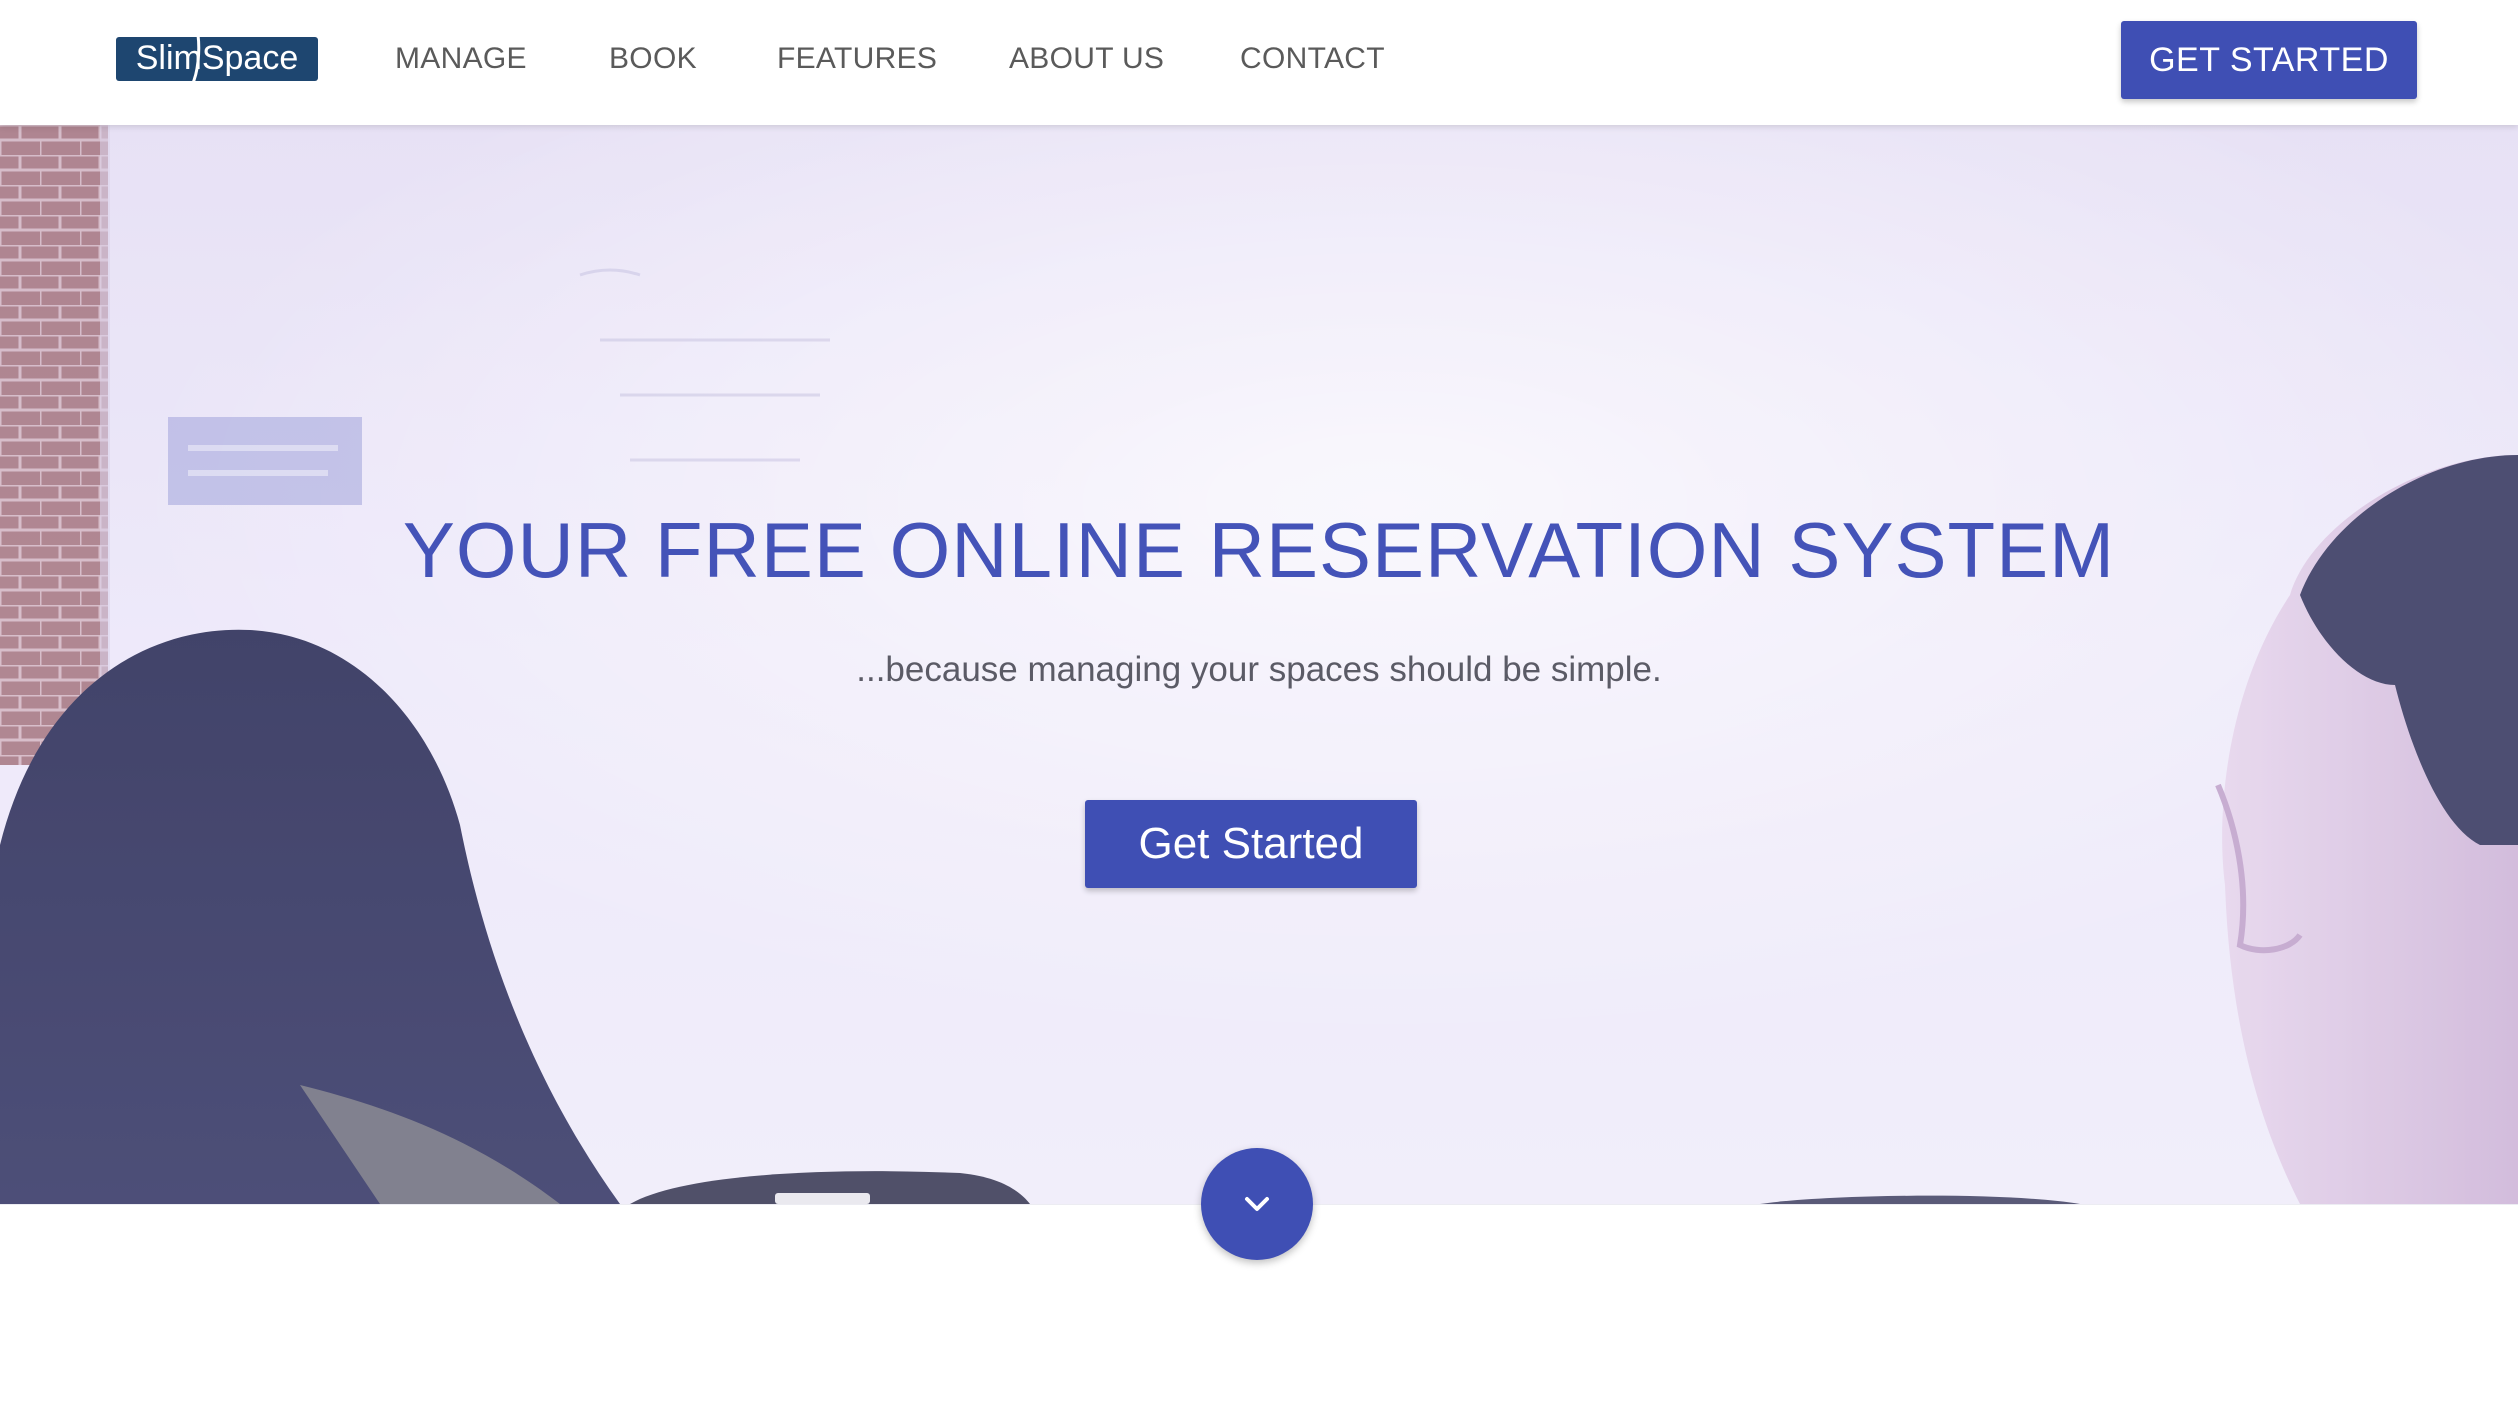 This screenshot has width=2518, height=1403. I want to click on scroll-down-button, so click(1257, 1204).